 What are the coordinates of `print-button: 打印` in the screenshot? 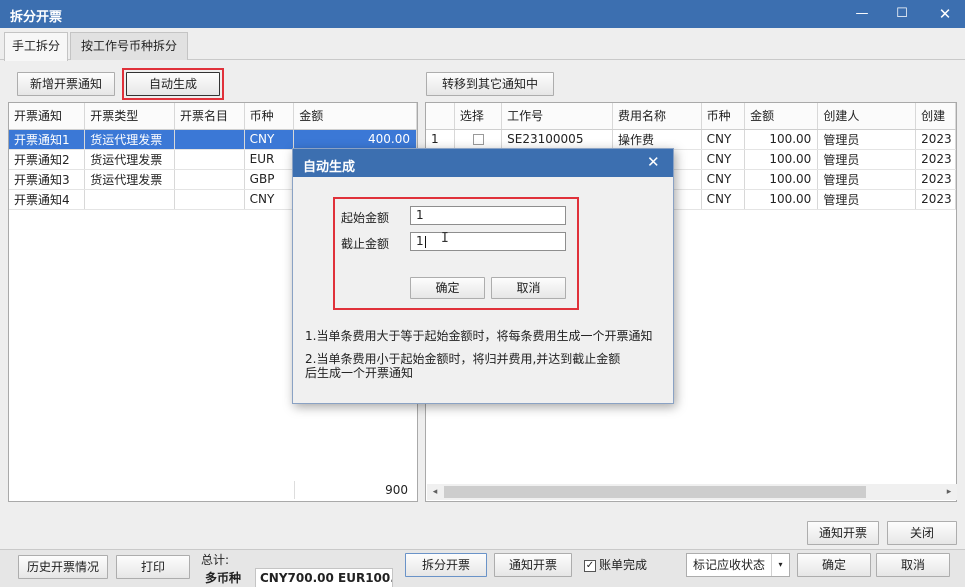 It's located at (153, 567).